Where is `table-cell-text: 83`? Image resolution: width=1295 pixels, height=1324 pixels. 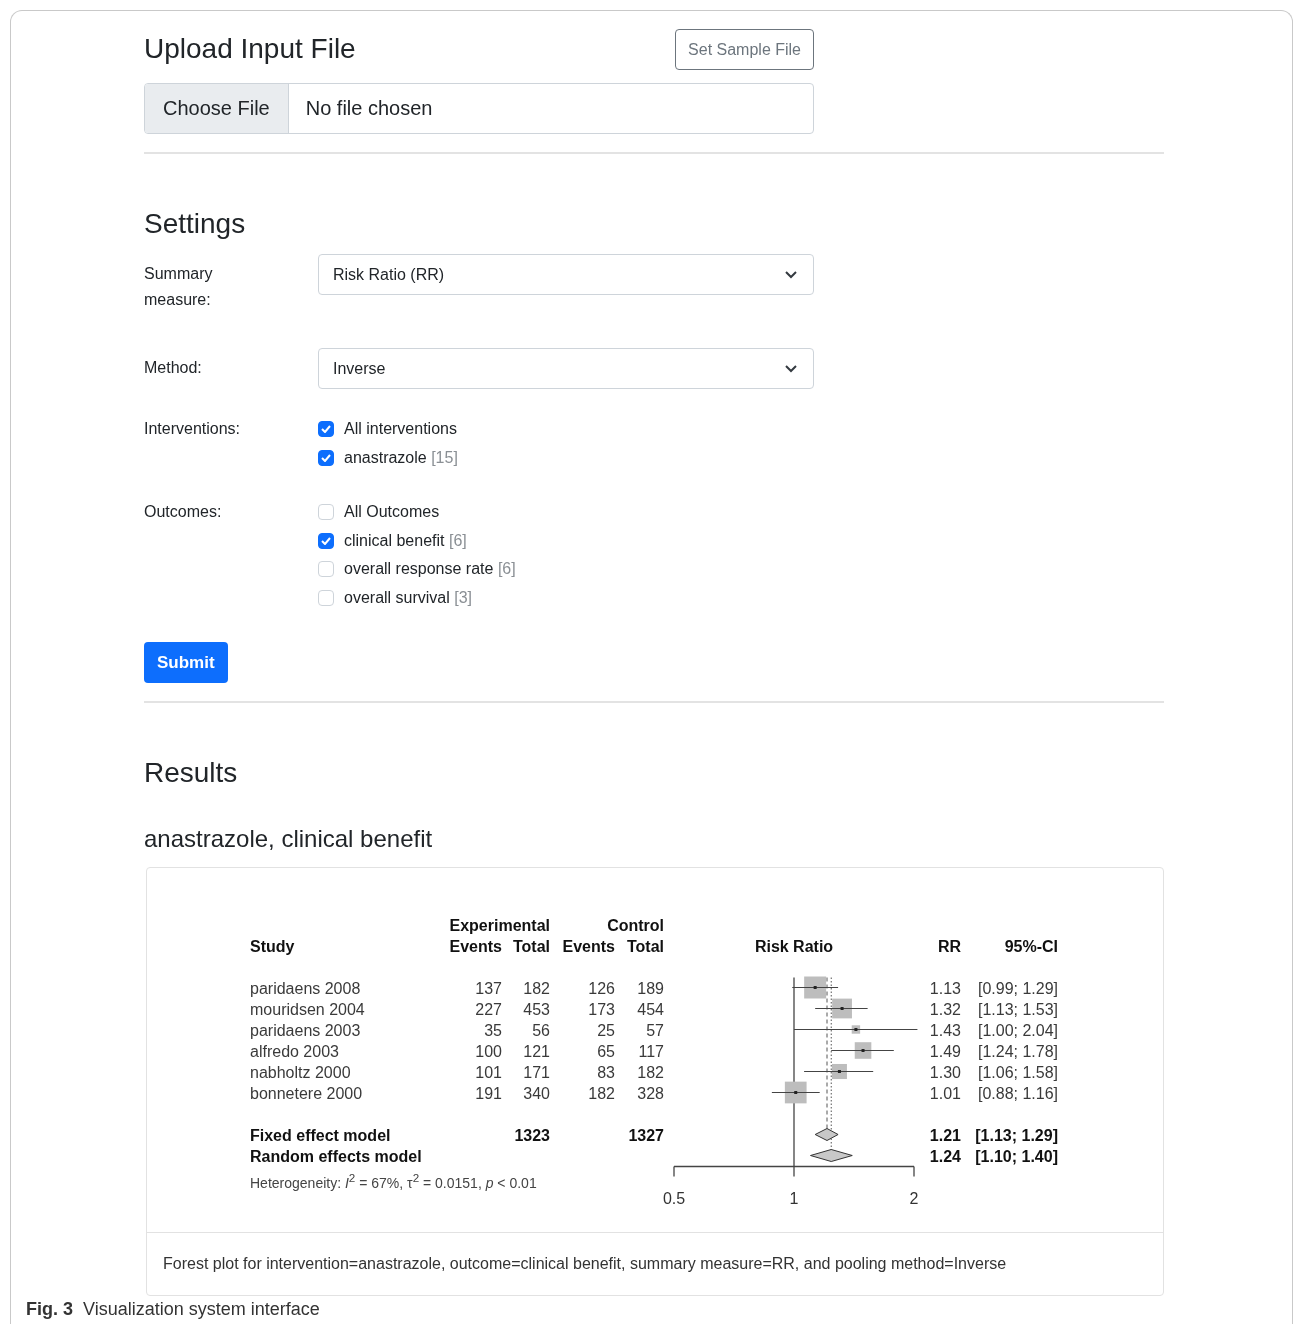
table-cell-text: 83 is located at coordinates (605, 1073).